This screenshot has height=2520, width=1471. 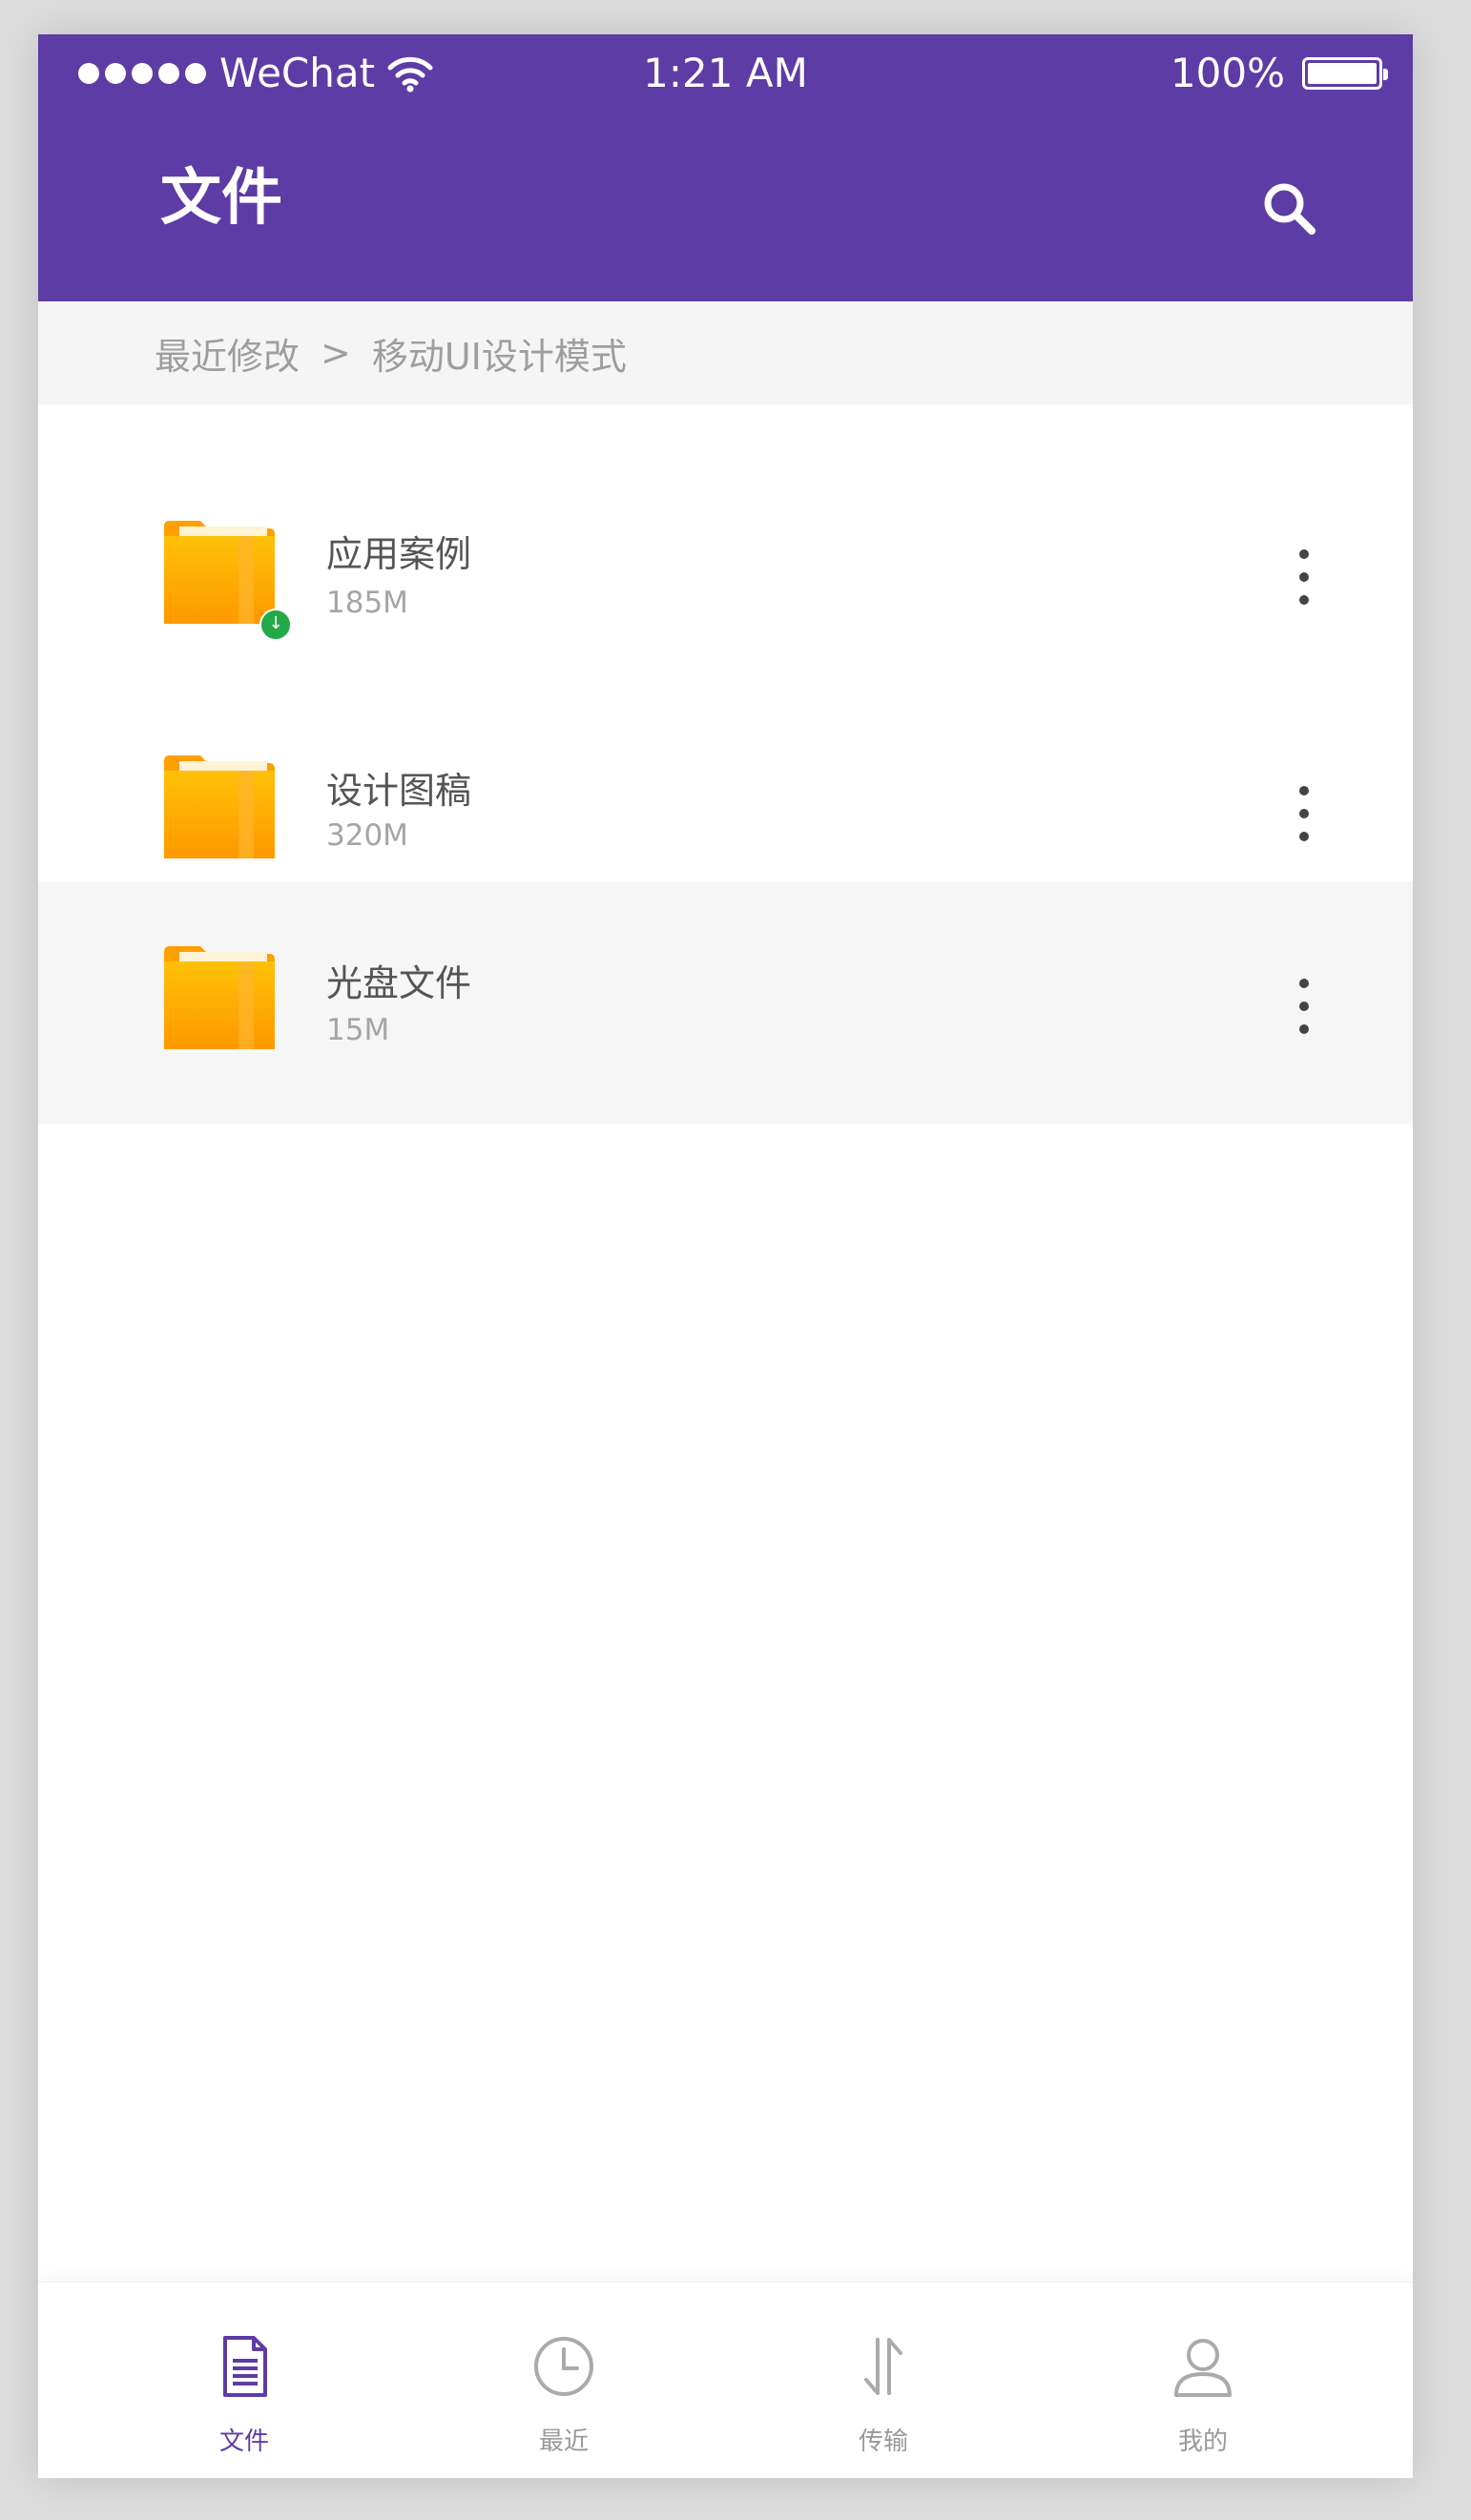 I want to click on search-icon, so click(x=1289, y=209).